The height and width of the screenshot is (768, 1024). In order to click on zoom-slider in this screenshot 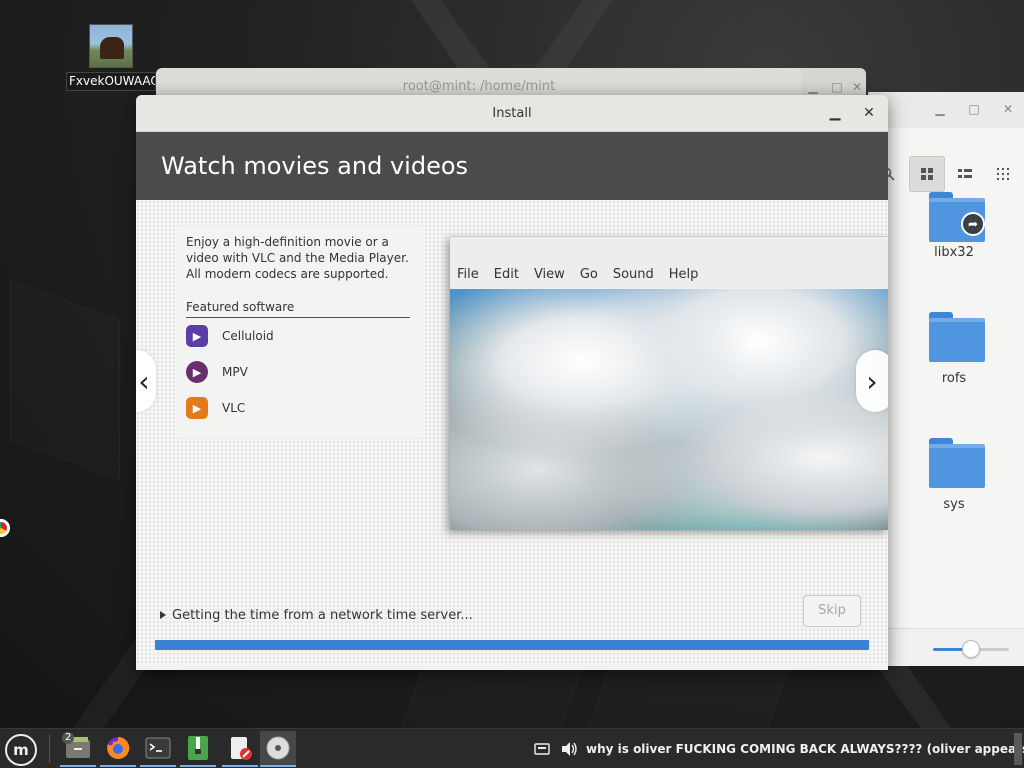, I will do `click(971, 649)`.